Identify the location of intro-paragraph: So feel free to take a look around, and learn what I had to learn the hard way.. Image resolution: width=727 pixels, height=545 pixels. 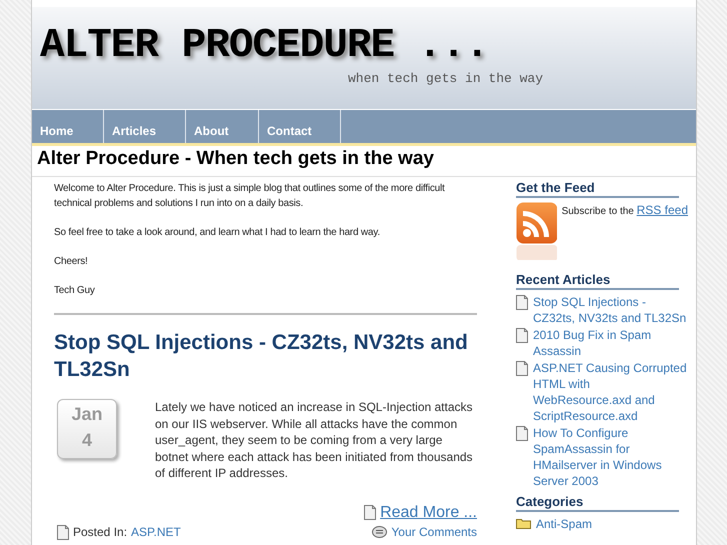
(217, 233).